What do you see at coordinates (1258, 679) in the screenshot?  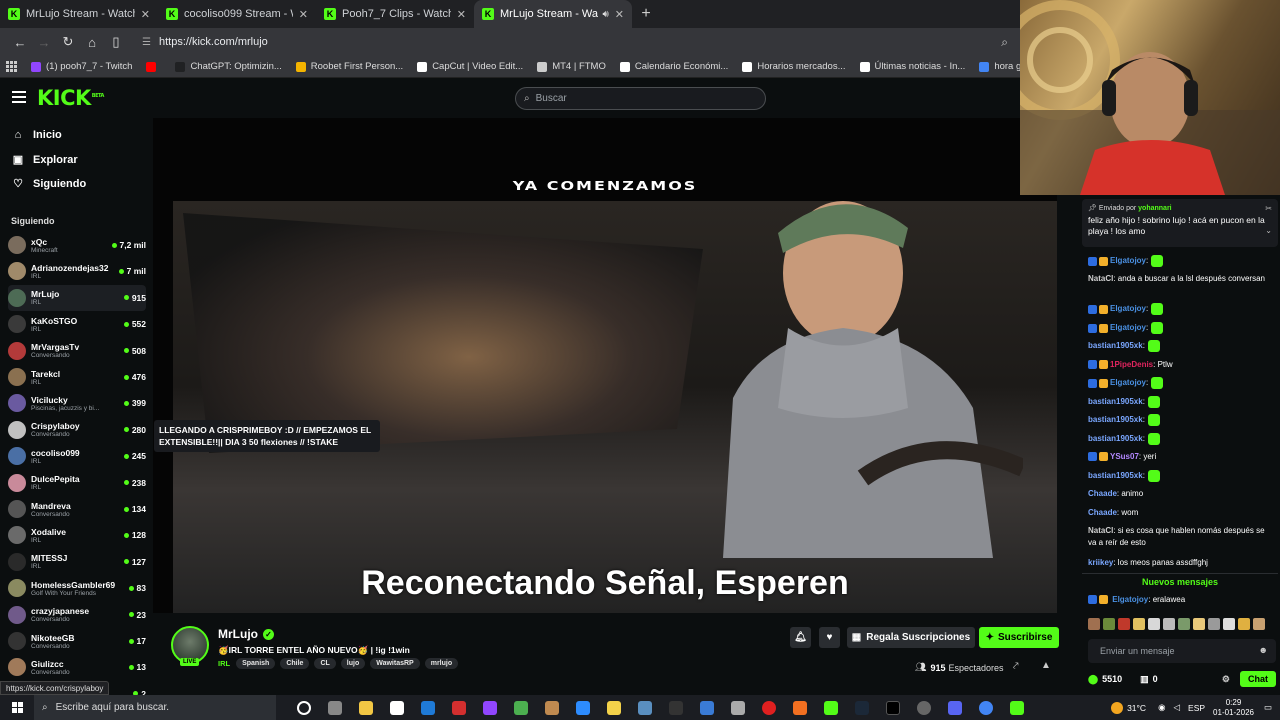 I see `send-chat-button: Chat` at bounding box center [1258, 679].